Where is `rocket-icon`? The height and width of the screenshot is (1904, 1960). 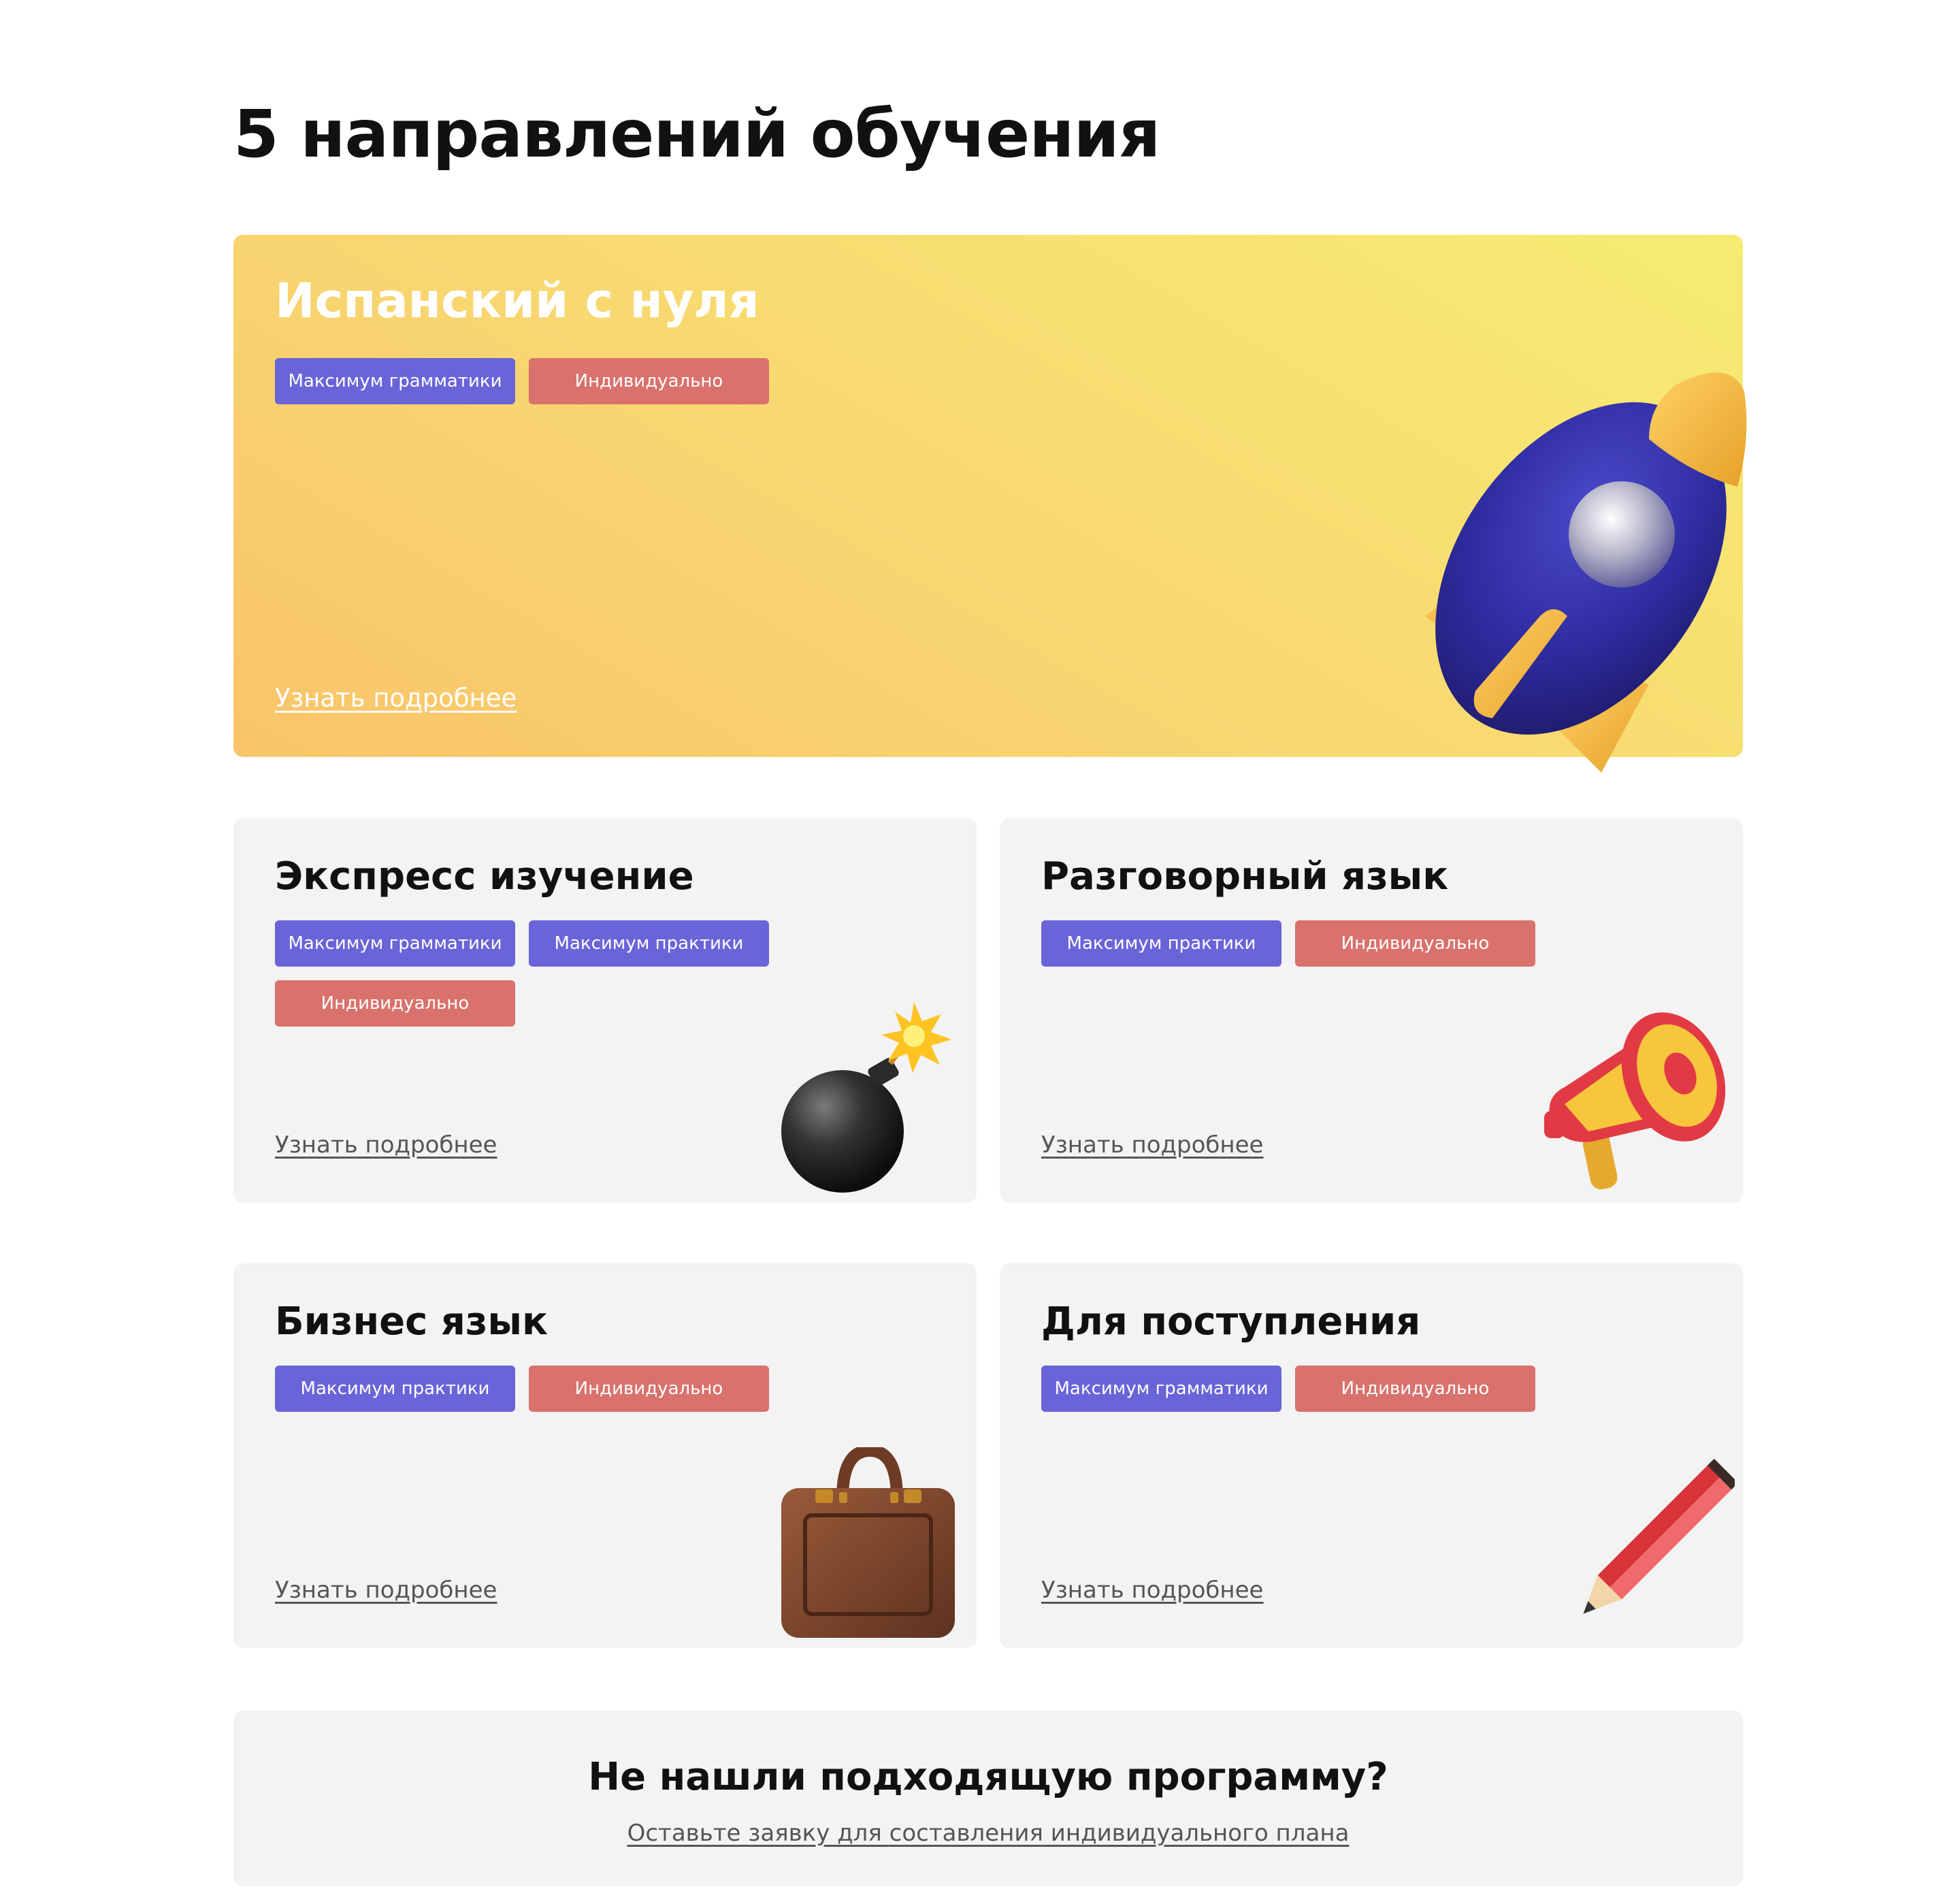
rocket-icon is located at coordinates (1595, 571).